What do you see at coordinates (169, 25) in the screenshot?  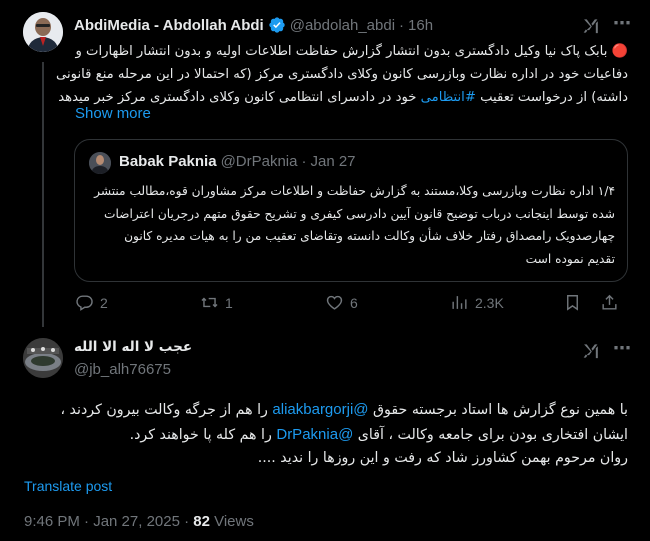 I see `author-name: AbdiMedia - Abdollah Abdi` at bounding box center [169, 25].